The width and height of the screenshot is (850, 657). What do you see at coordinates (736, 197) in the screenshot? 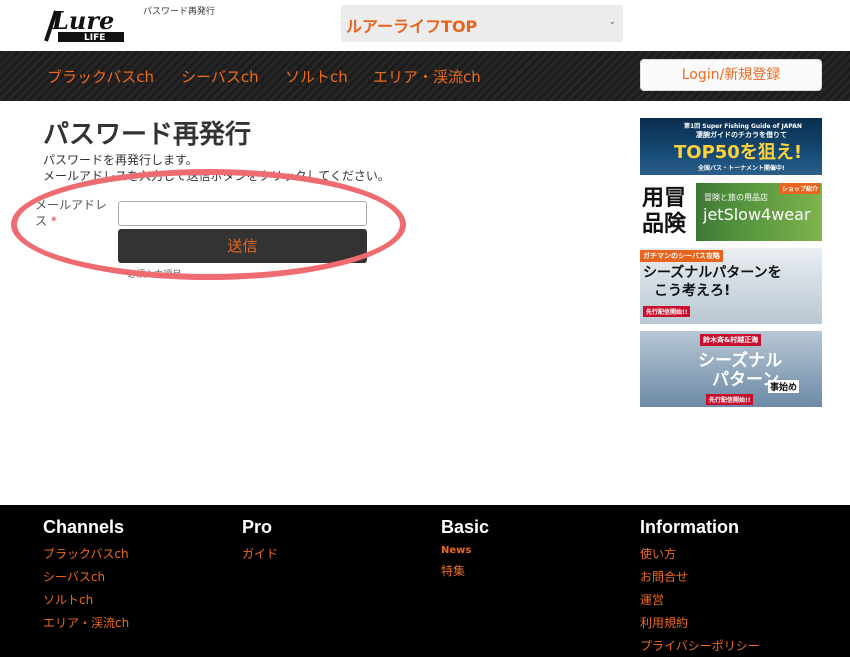
I see `banner-jetslow-sub: 冒険と旅の用品店` at bounding box center [736, 197].